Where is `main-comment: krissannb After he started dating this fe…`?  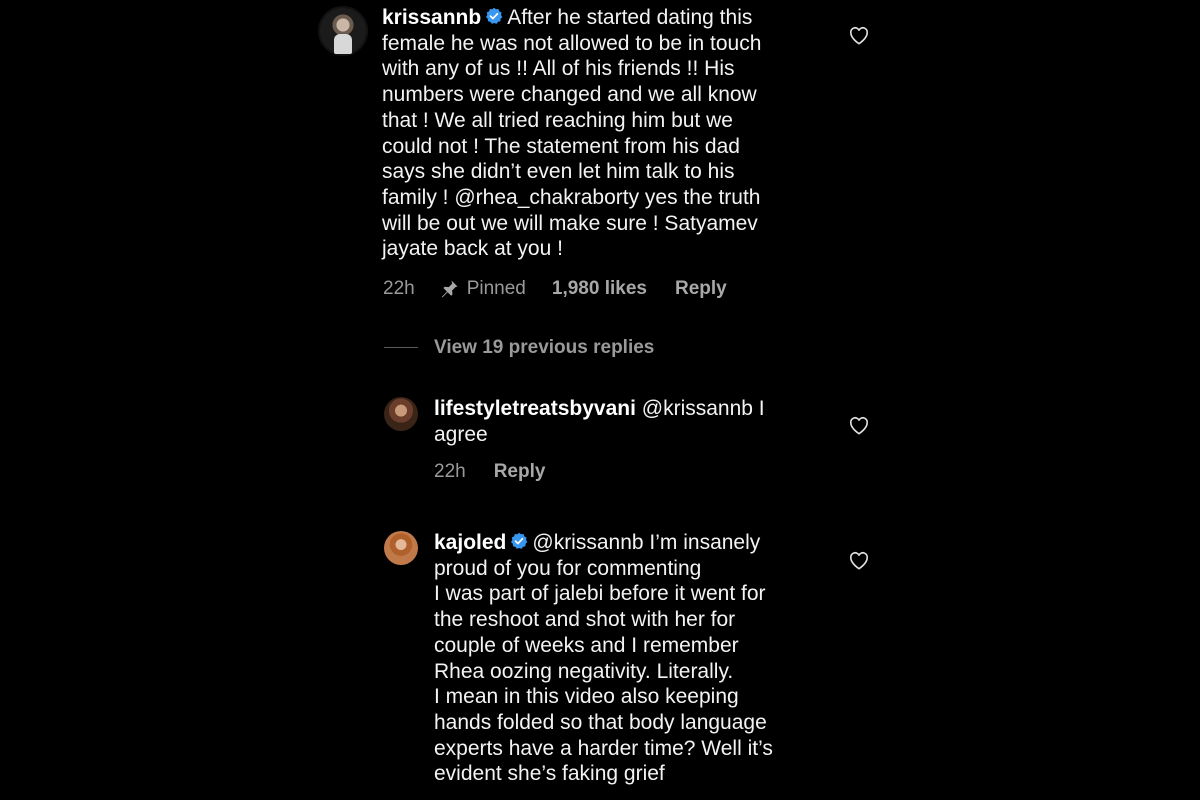
main-comment: krissannb After he started dating this fe… is located at coordinates (602, 133).